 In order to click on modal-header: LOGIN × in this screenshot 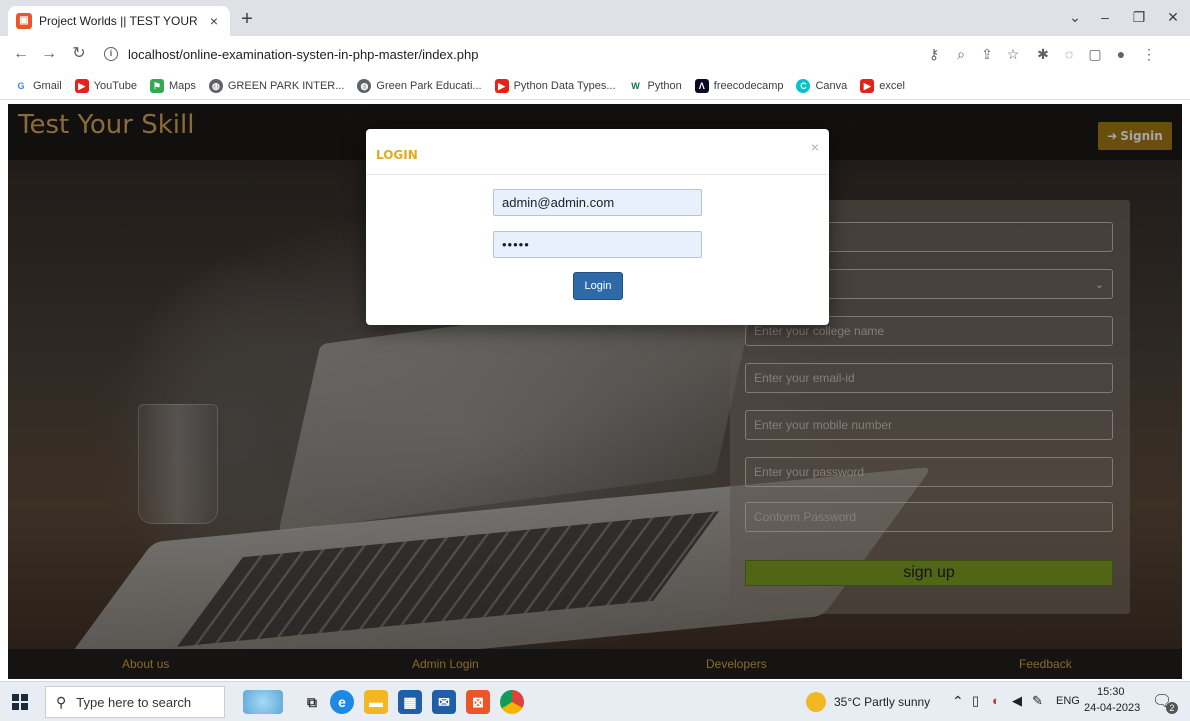, I will do `click(597, 152)`.